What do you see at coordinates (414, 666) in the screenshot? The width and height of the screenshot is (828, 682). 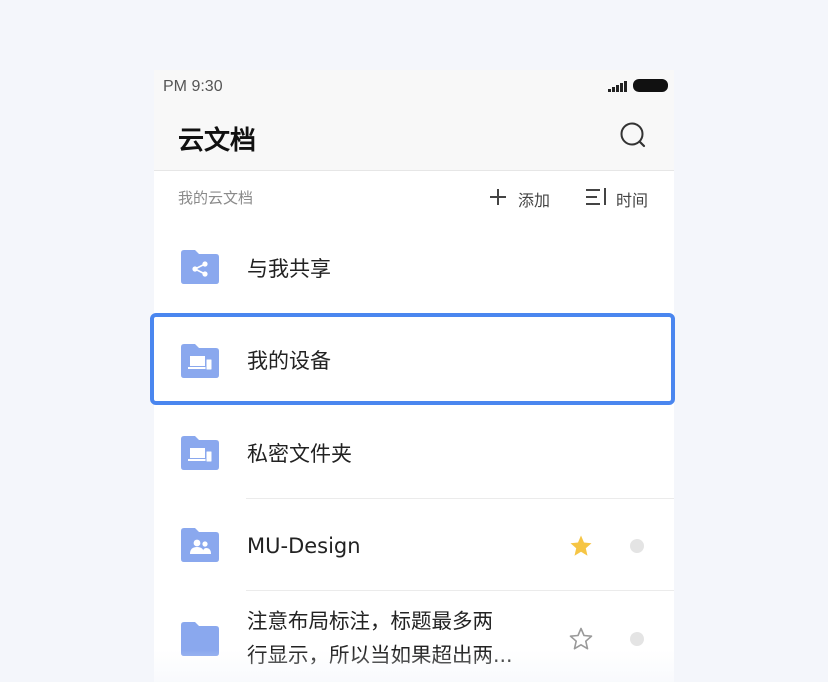 I see `bottom-fade` at bounding box center [414, 666].